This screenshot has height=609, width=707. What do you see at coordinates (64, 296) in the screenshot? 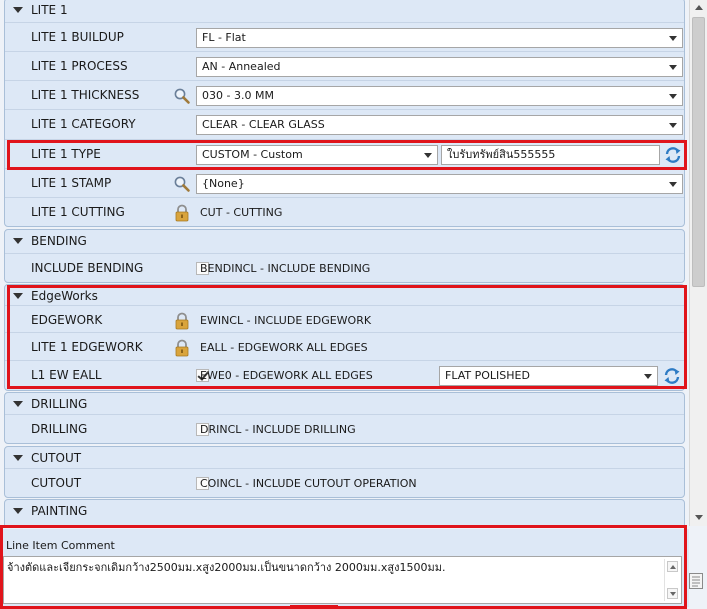
I see `group-title: EdgeWorks` at bounding box center [64, 296].